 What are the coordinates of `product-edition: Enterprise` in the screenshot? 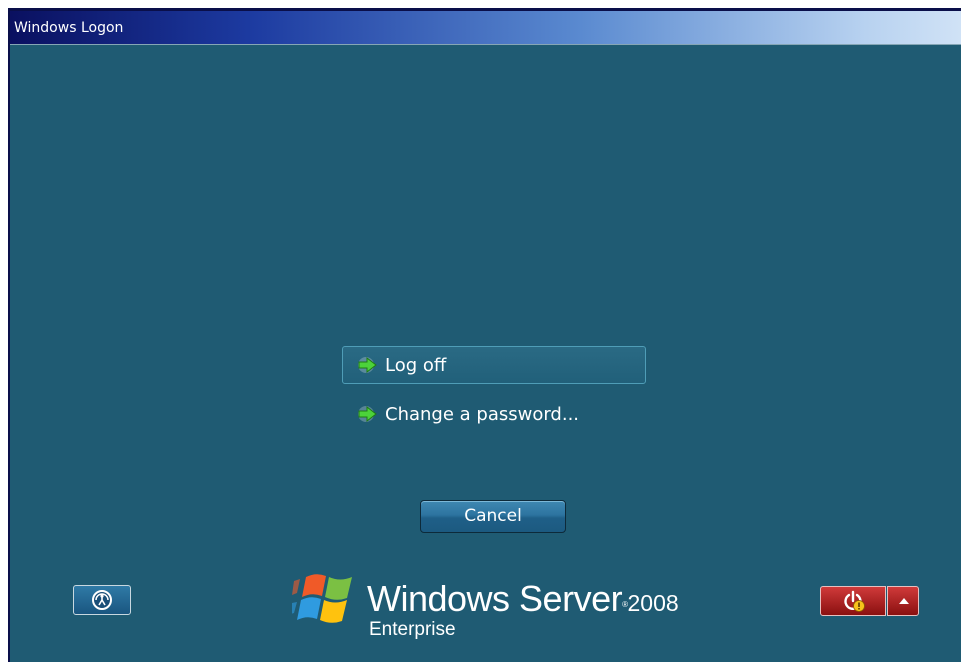 It's located at (412, 629).